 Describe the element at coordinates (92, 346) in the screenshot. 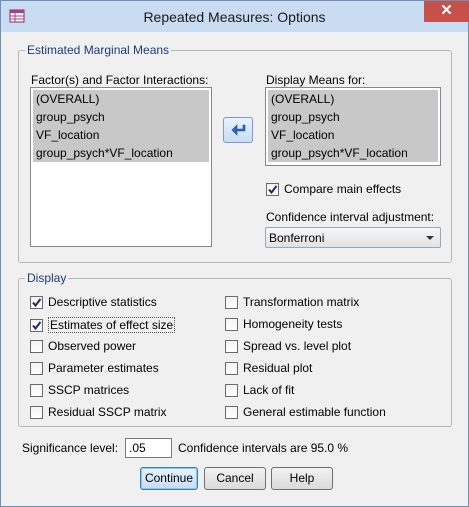

I see `observed-power-label: Observed power` at that location.